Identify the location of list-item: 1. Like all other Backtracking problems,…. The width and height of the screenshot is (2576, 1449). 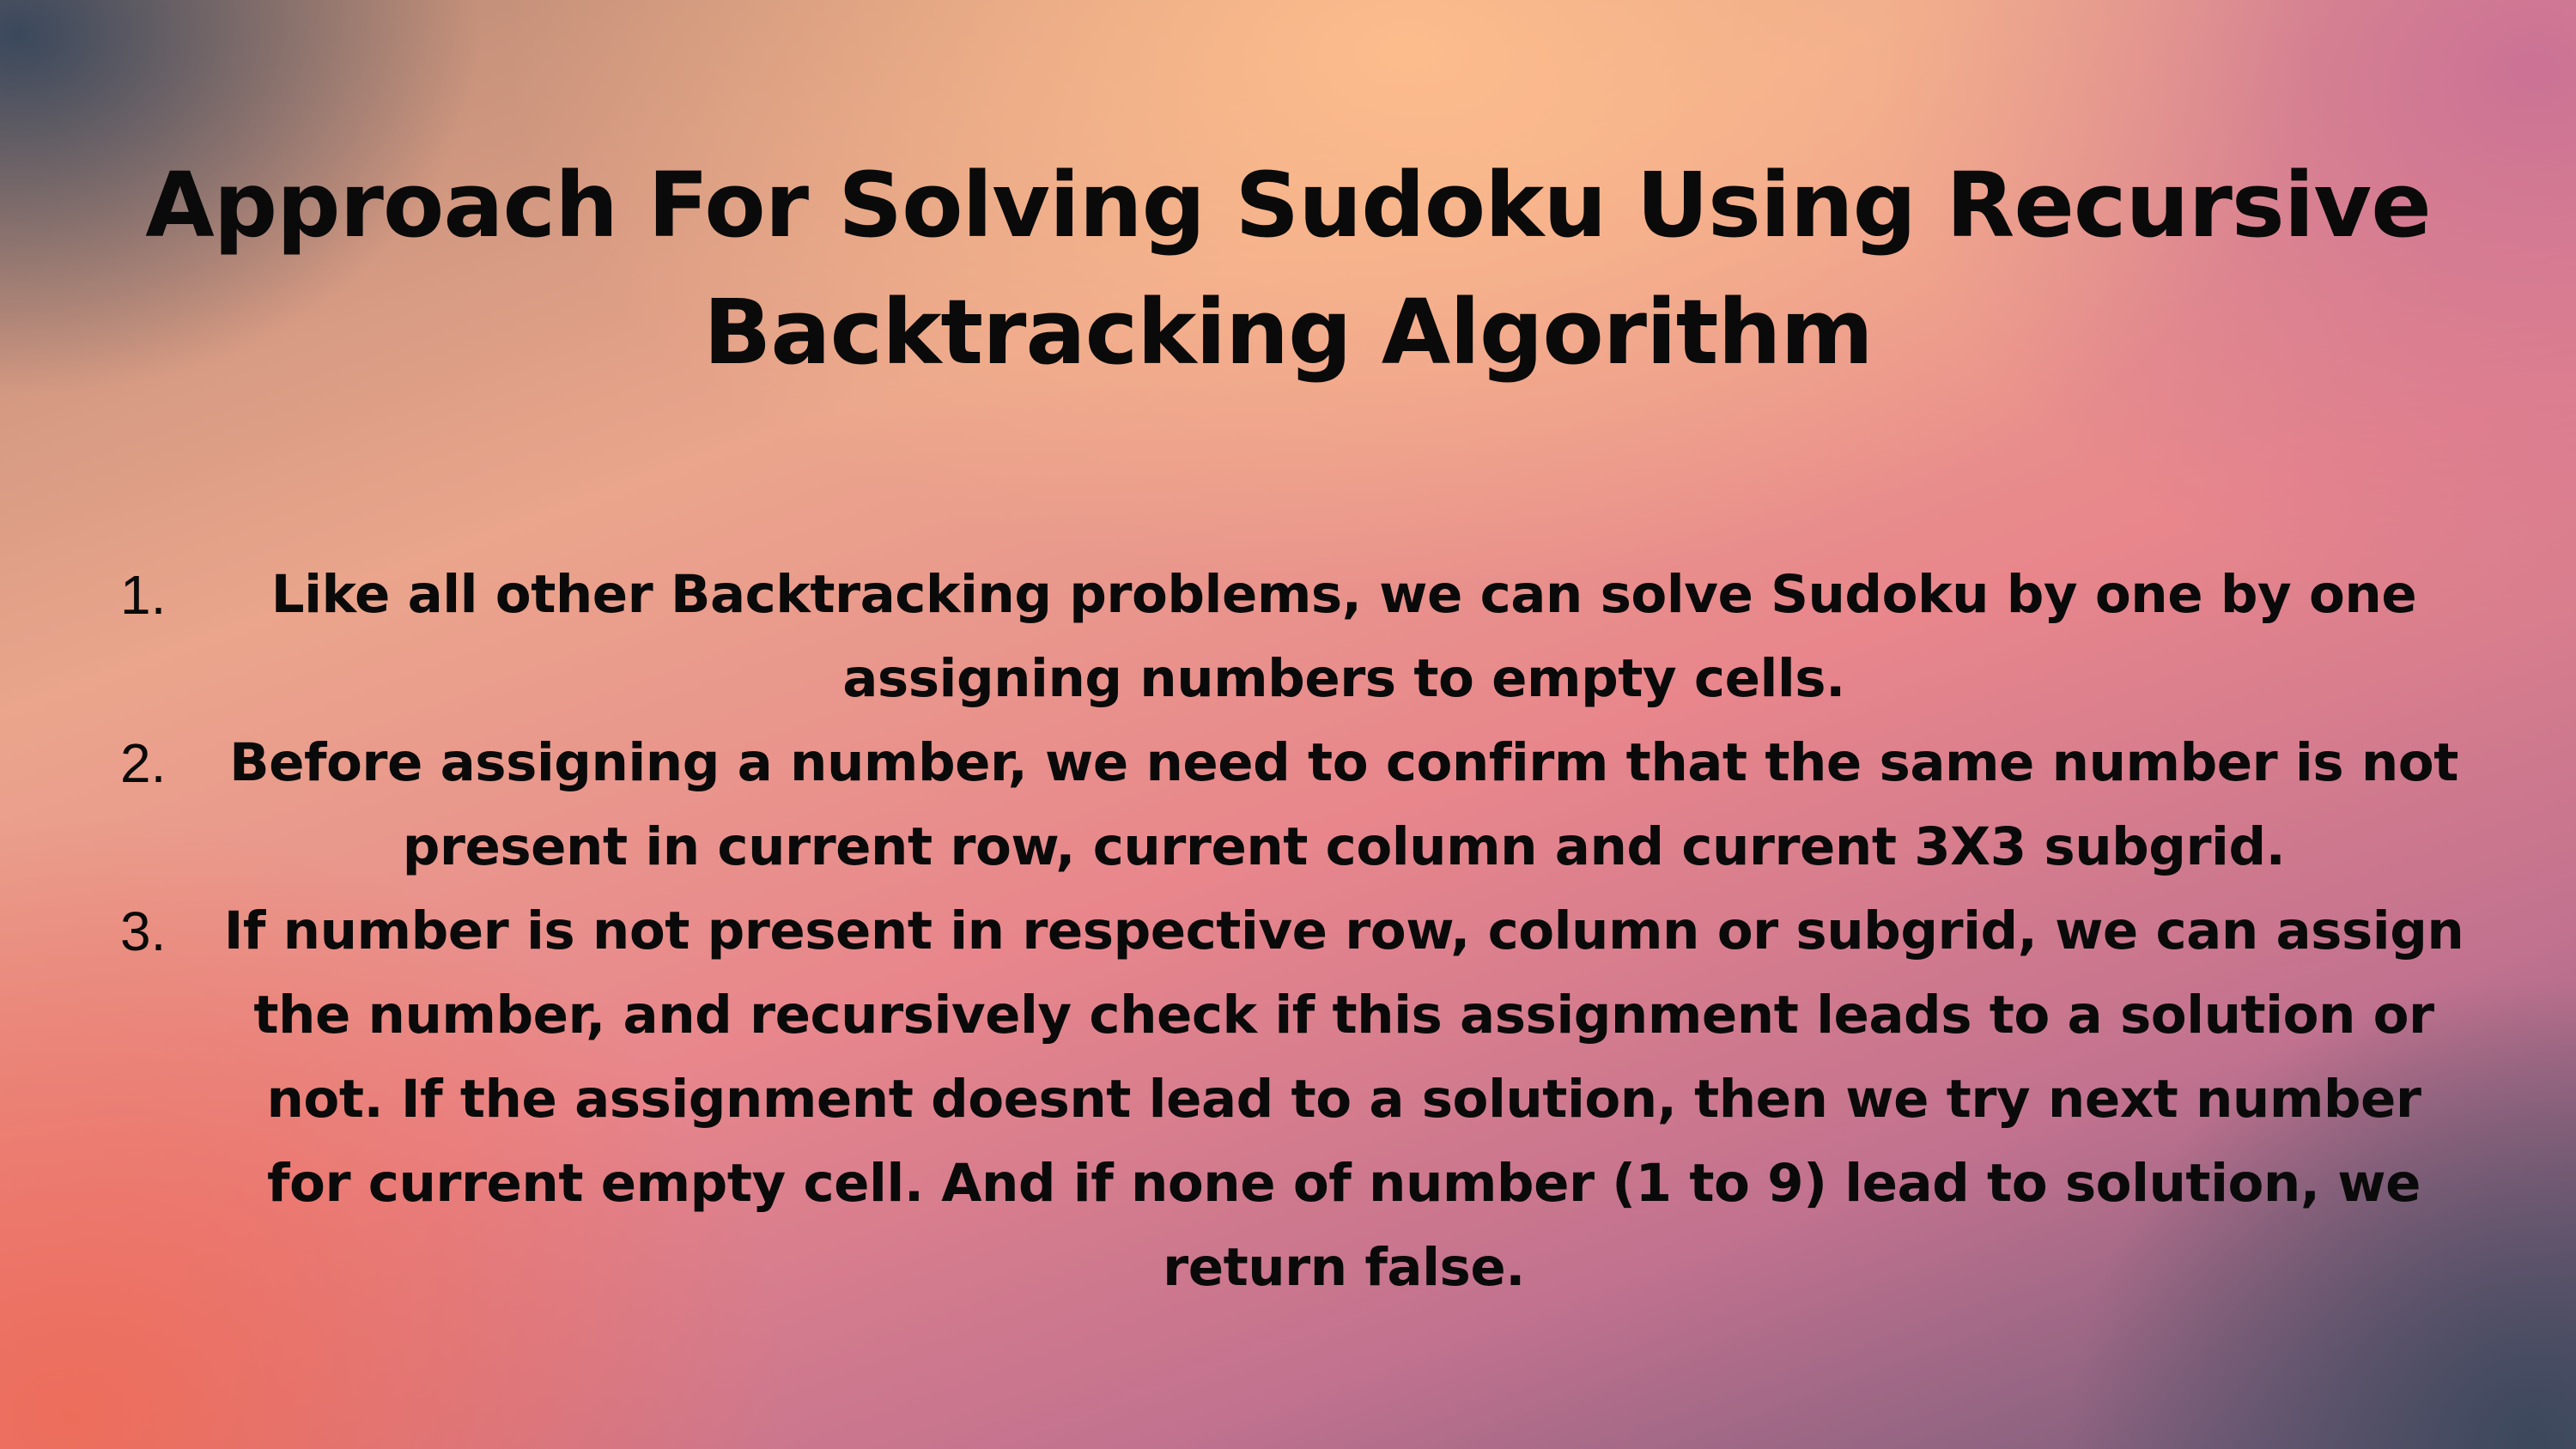
(1305, 637).